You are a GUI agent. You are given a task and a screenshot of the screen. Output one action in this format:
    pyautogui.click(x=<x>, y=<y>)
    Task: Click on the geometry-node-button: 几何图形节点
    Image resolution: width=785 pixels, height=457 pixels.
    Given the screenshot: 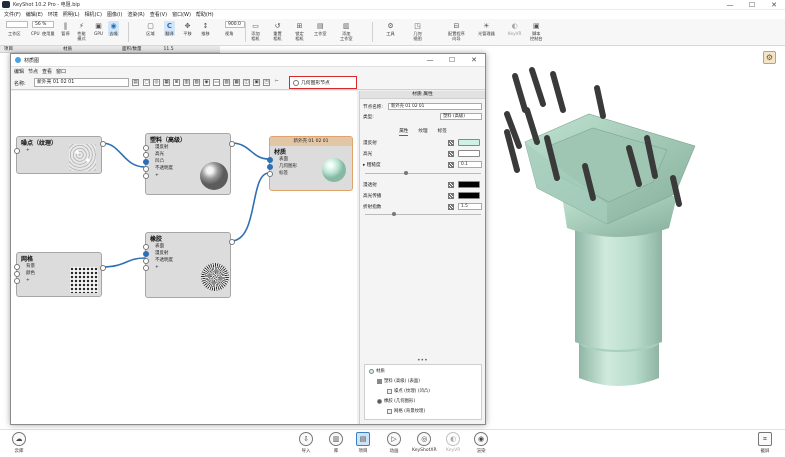 What is the action you would take?
    pyautogui.click(x=323, y=82)
    